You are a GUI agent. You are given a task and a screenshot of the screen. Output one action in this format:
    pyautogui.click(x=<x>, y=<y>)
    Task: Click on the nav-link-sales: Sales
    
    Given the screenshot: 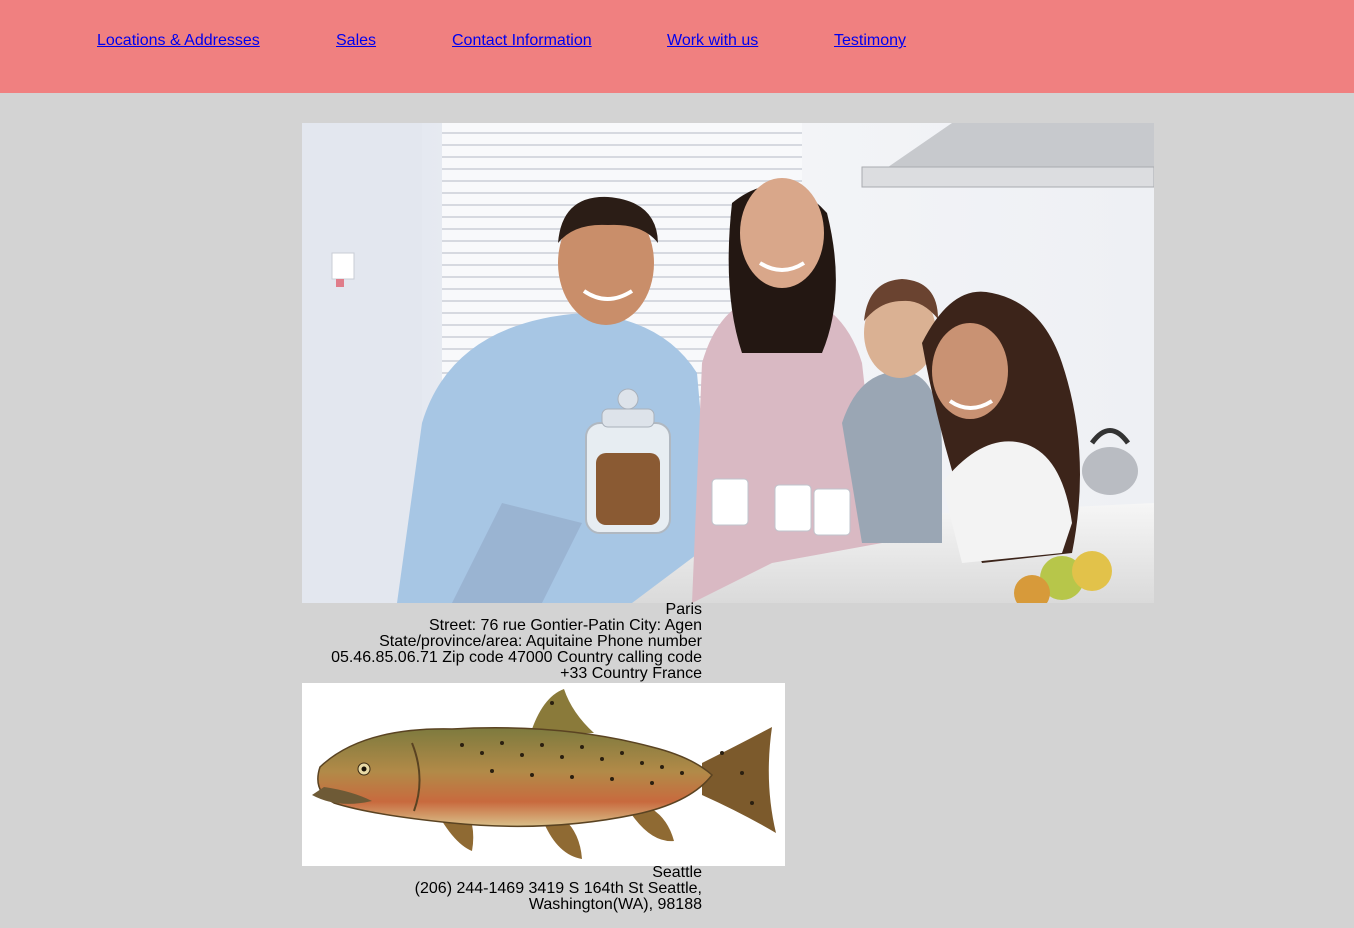 What is the action you would take?
    pyautogui.click(x=356, y=40)
    